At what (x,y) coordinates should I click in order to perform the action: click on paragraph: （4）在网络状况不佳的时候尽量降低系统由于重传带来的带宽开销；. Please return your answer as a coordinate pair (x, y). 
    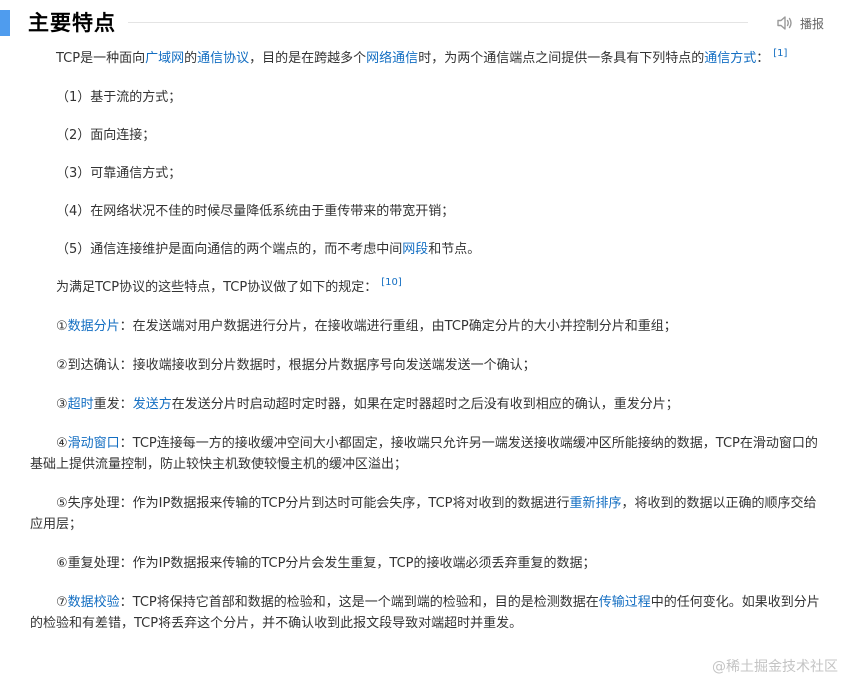
    Looking at the image, I should click on (426, 211).